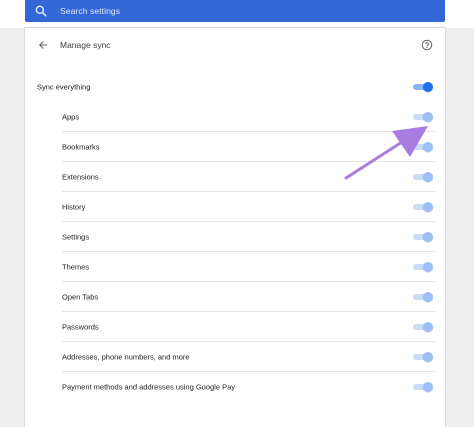 This screenshot has width=474, height=427. Describe the element at coordinates (81, 147) in the screenshot. I see `sync-item-label: Bookmarks` at that location.